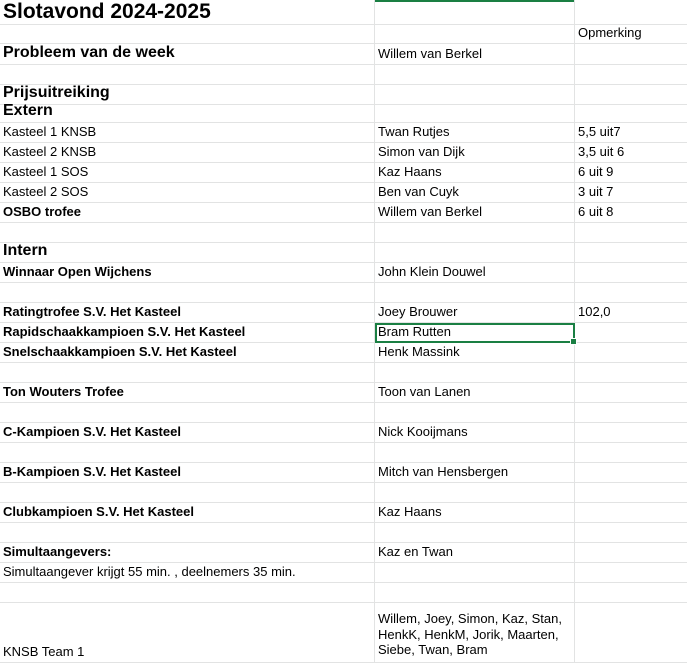 This screenshot has width=687, height=665. Describe the element at coordinates (187, 633) in the screenshot. I see `cell-a-31: KNSB Team 1` at that location.